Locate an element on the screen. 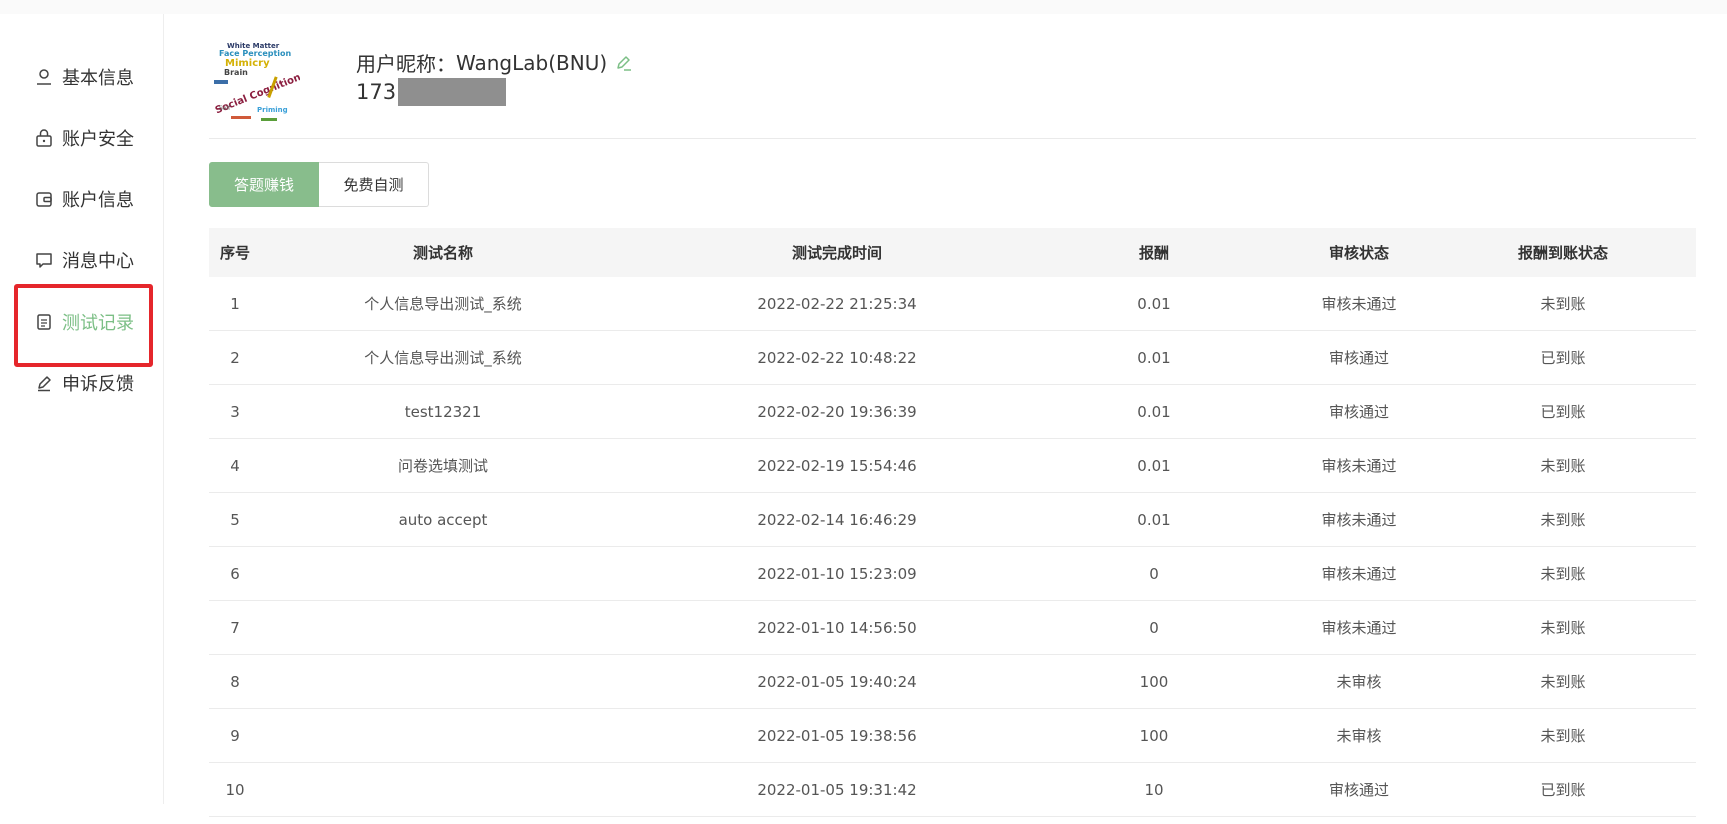 The width and height of the screenshot is (1727, 824). cell-test-name: test12321 is located at coordinates (443, 411).